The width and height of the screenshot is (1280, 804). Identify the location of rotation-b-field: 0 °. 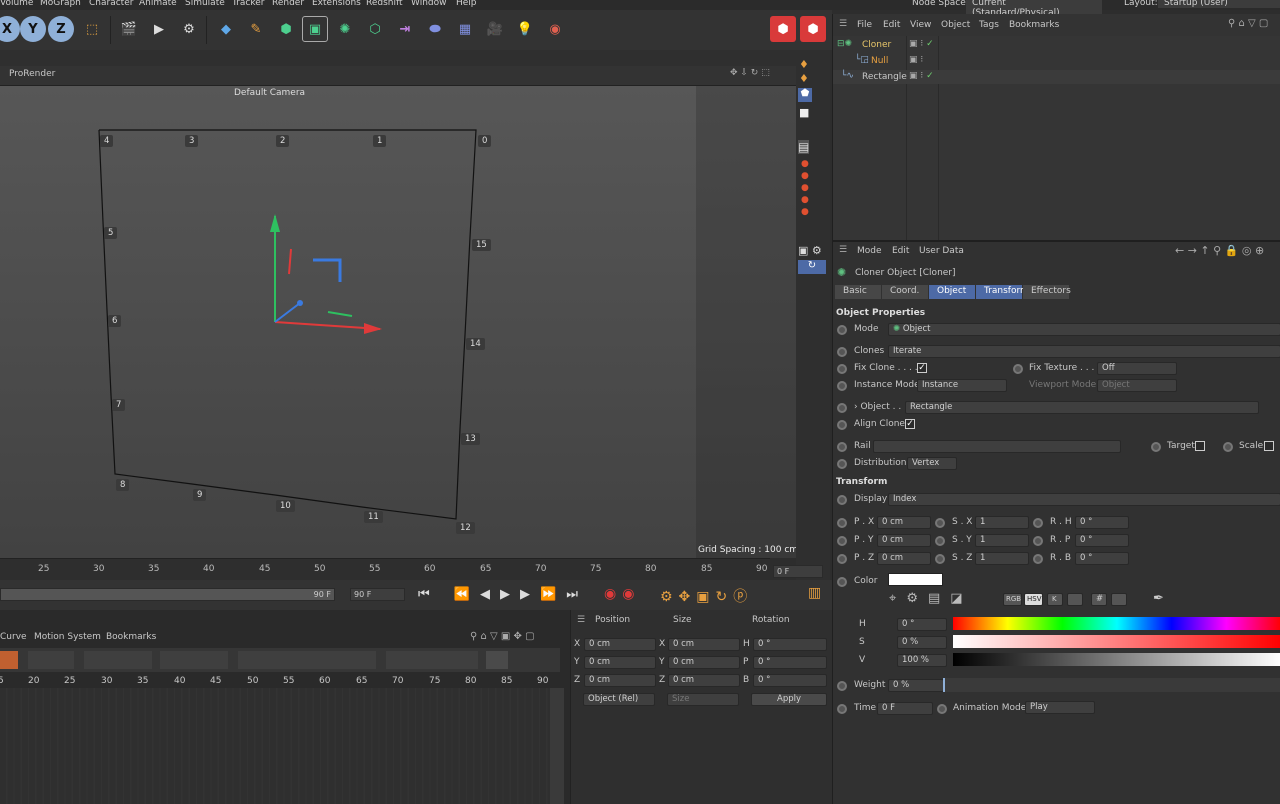
(790, 680).